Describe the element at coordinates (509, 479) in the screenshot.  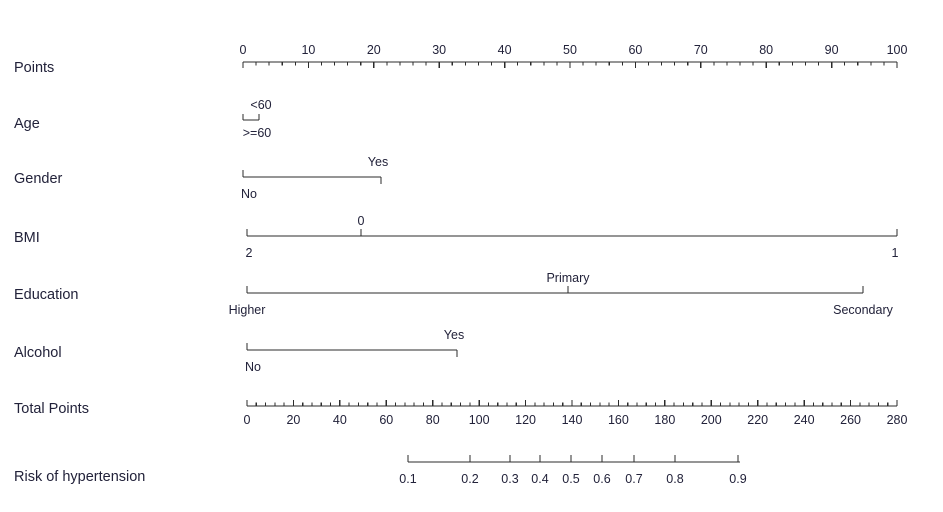
I see `risk-tick-label: 0.3` at that location.